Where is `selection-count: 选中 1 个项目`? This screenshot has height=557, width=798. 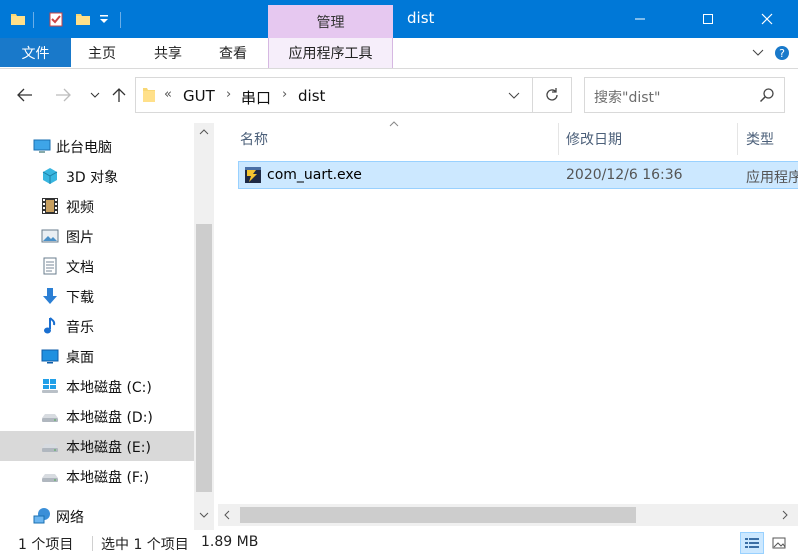
selection-count: 选中 1 个项目 is located at coordinates (145, 545).